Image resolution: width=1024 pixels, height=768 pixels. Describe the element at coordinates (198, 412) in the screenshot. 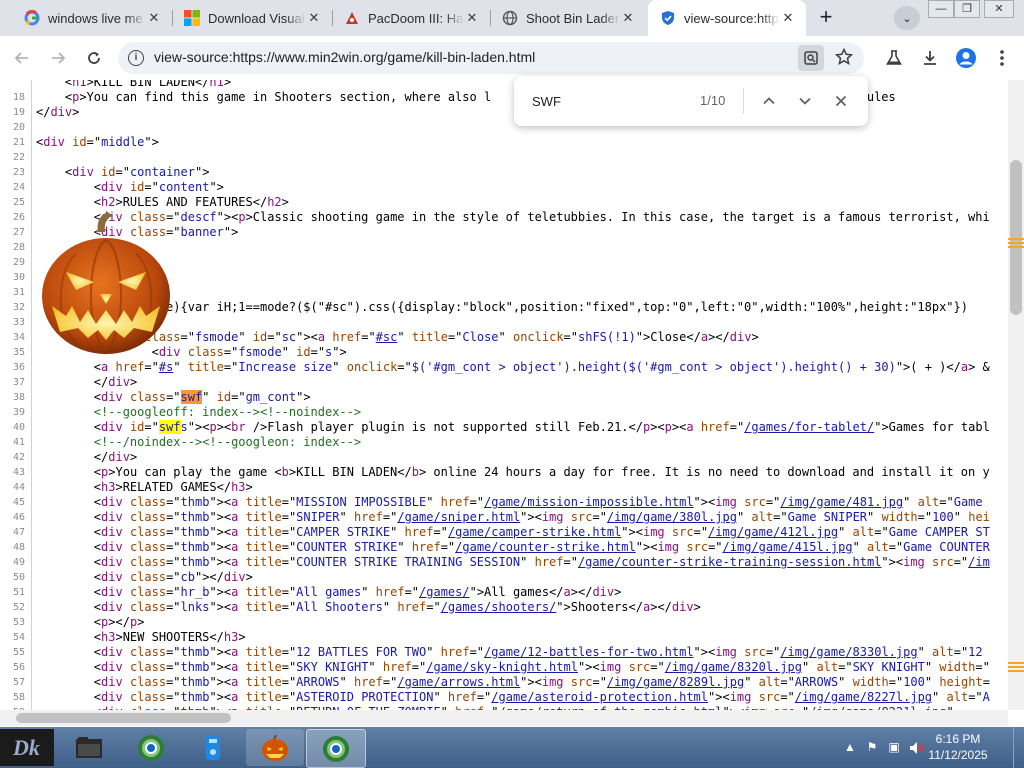

I see `source-code-text: <!--googleoff: index--><!--noindex-->` at that location.